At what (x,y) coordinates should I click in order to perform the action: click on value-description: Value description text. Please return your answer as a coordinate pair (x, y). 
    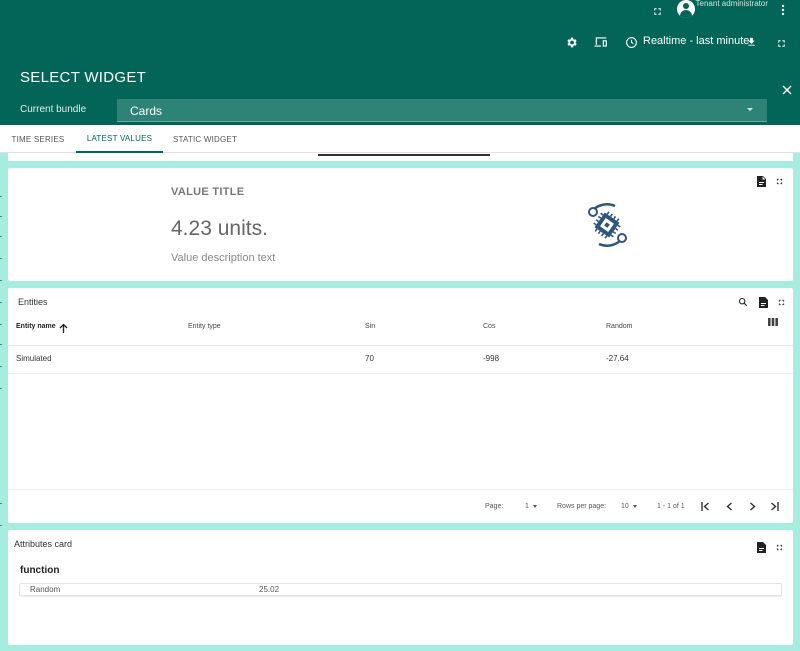
    Looking at the image, I should click on (223, 258).